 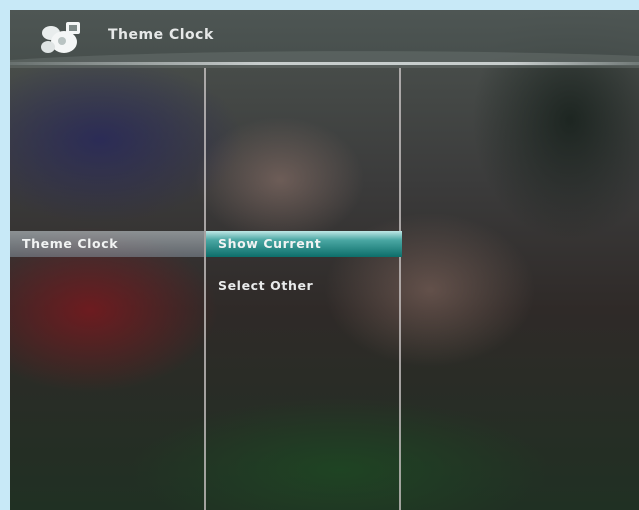 I want to click on page-title: Theme Clock, so click(x=161, y=35).